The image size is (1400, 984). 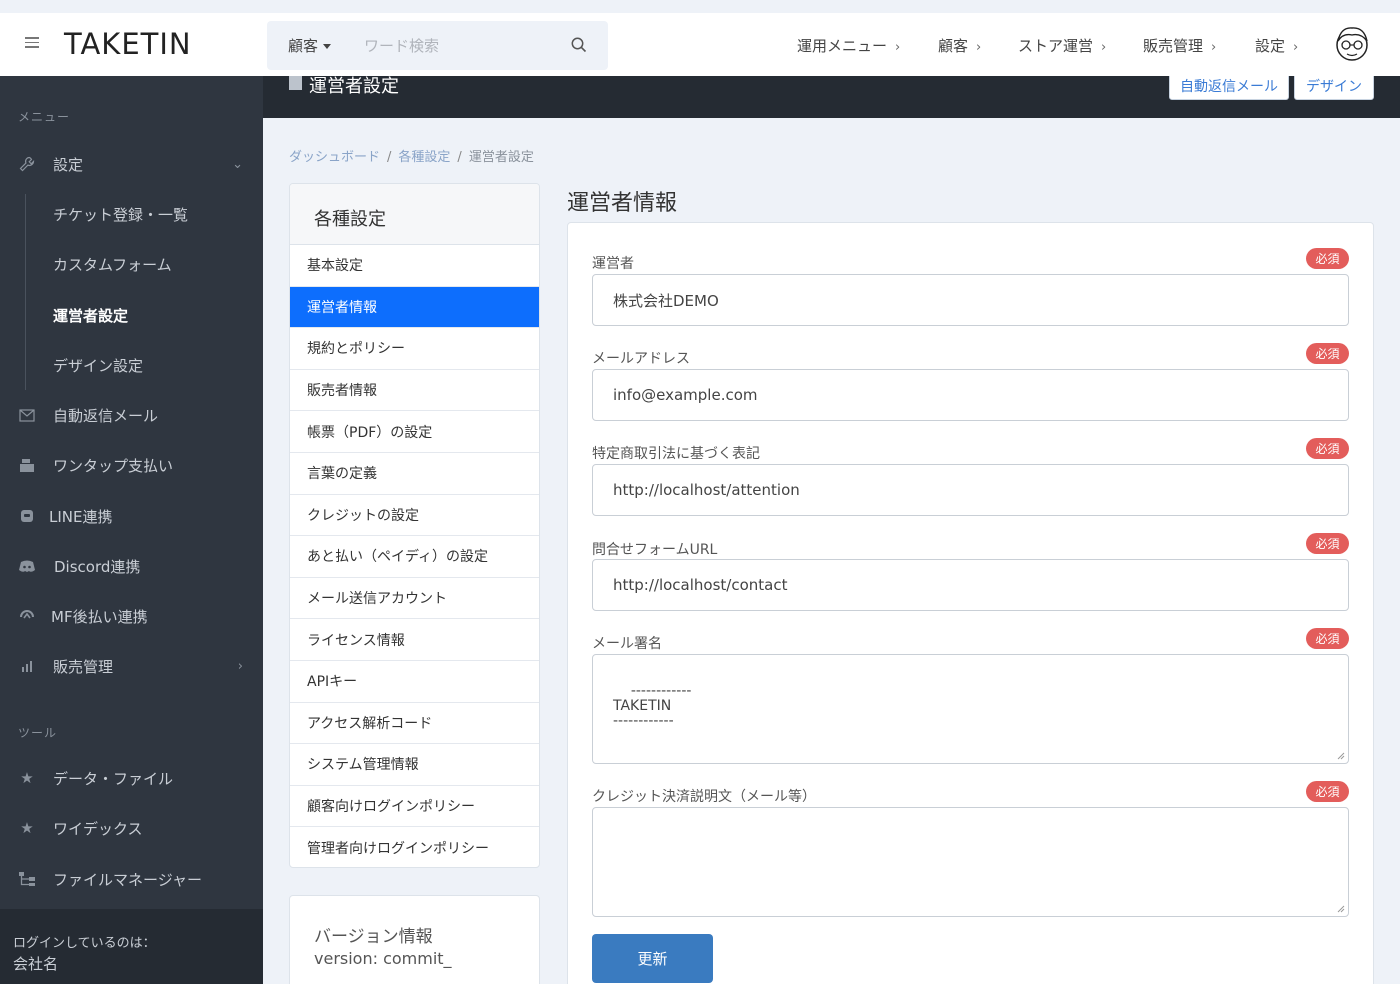 What do you see at coordinates (112, 264) in the screenshot?
I see `sidebar-sub-custom-form: カスタムフォーム` at bounding box center [112, 264].